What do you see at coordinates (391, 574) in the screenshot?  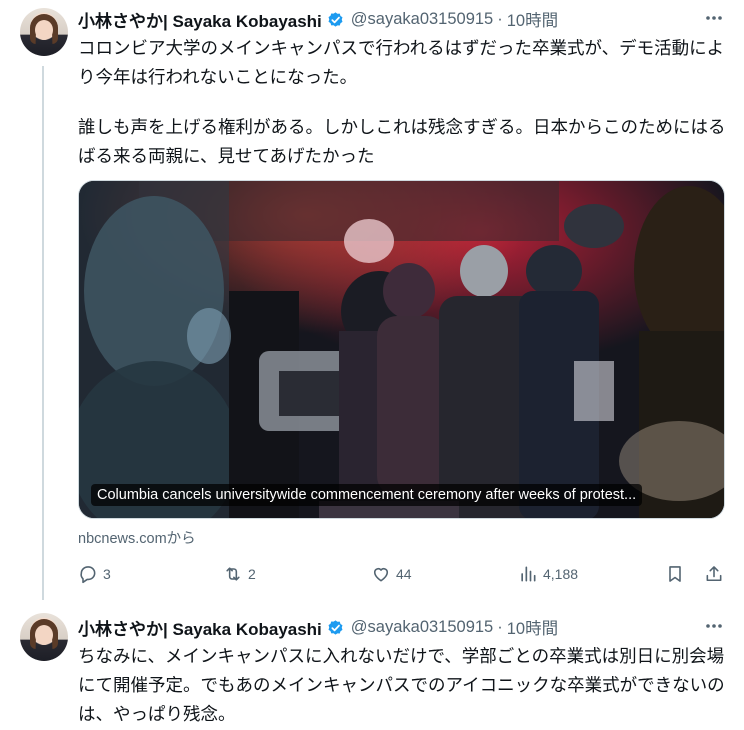 I see `like-button: 44` at bounding box center [391, 574].